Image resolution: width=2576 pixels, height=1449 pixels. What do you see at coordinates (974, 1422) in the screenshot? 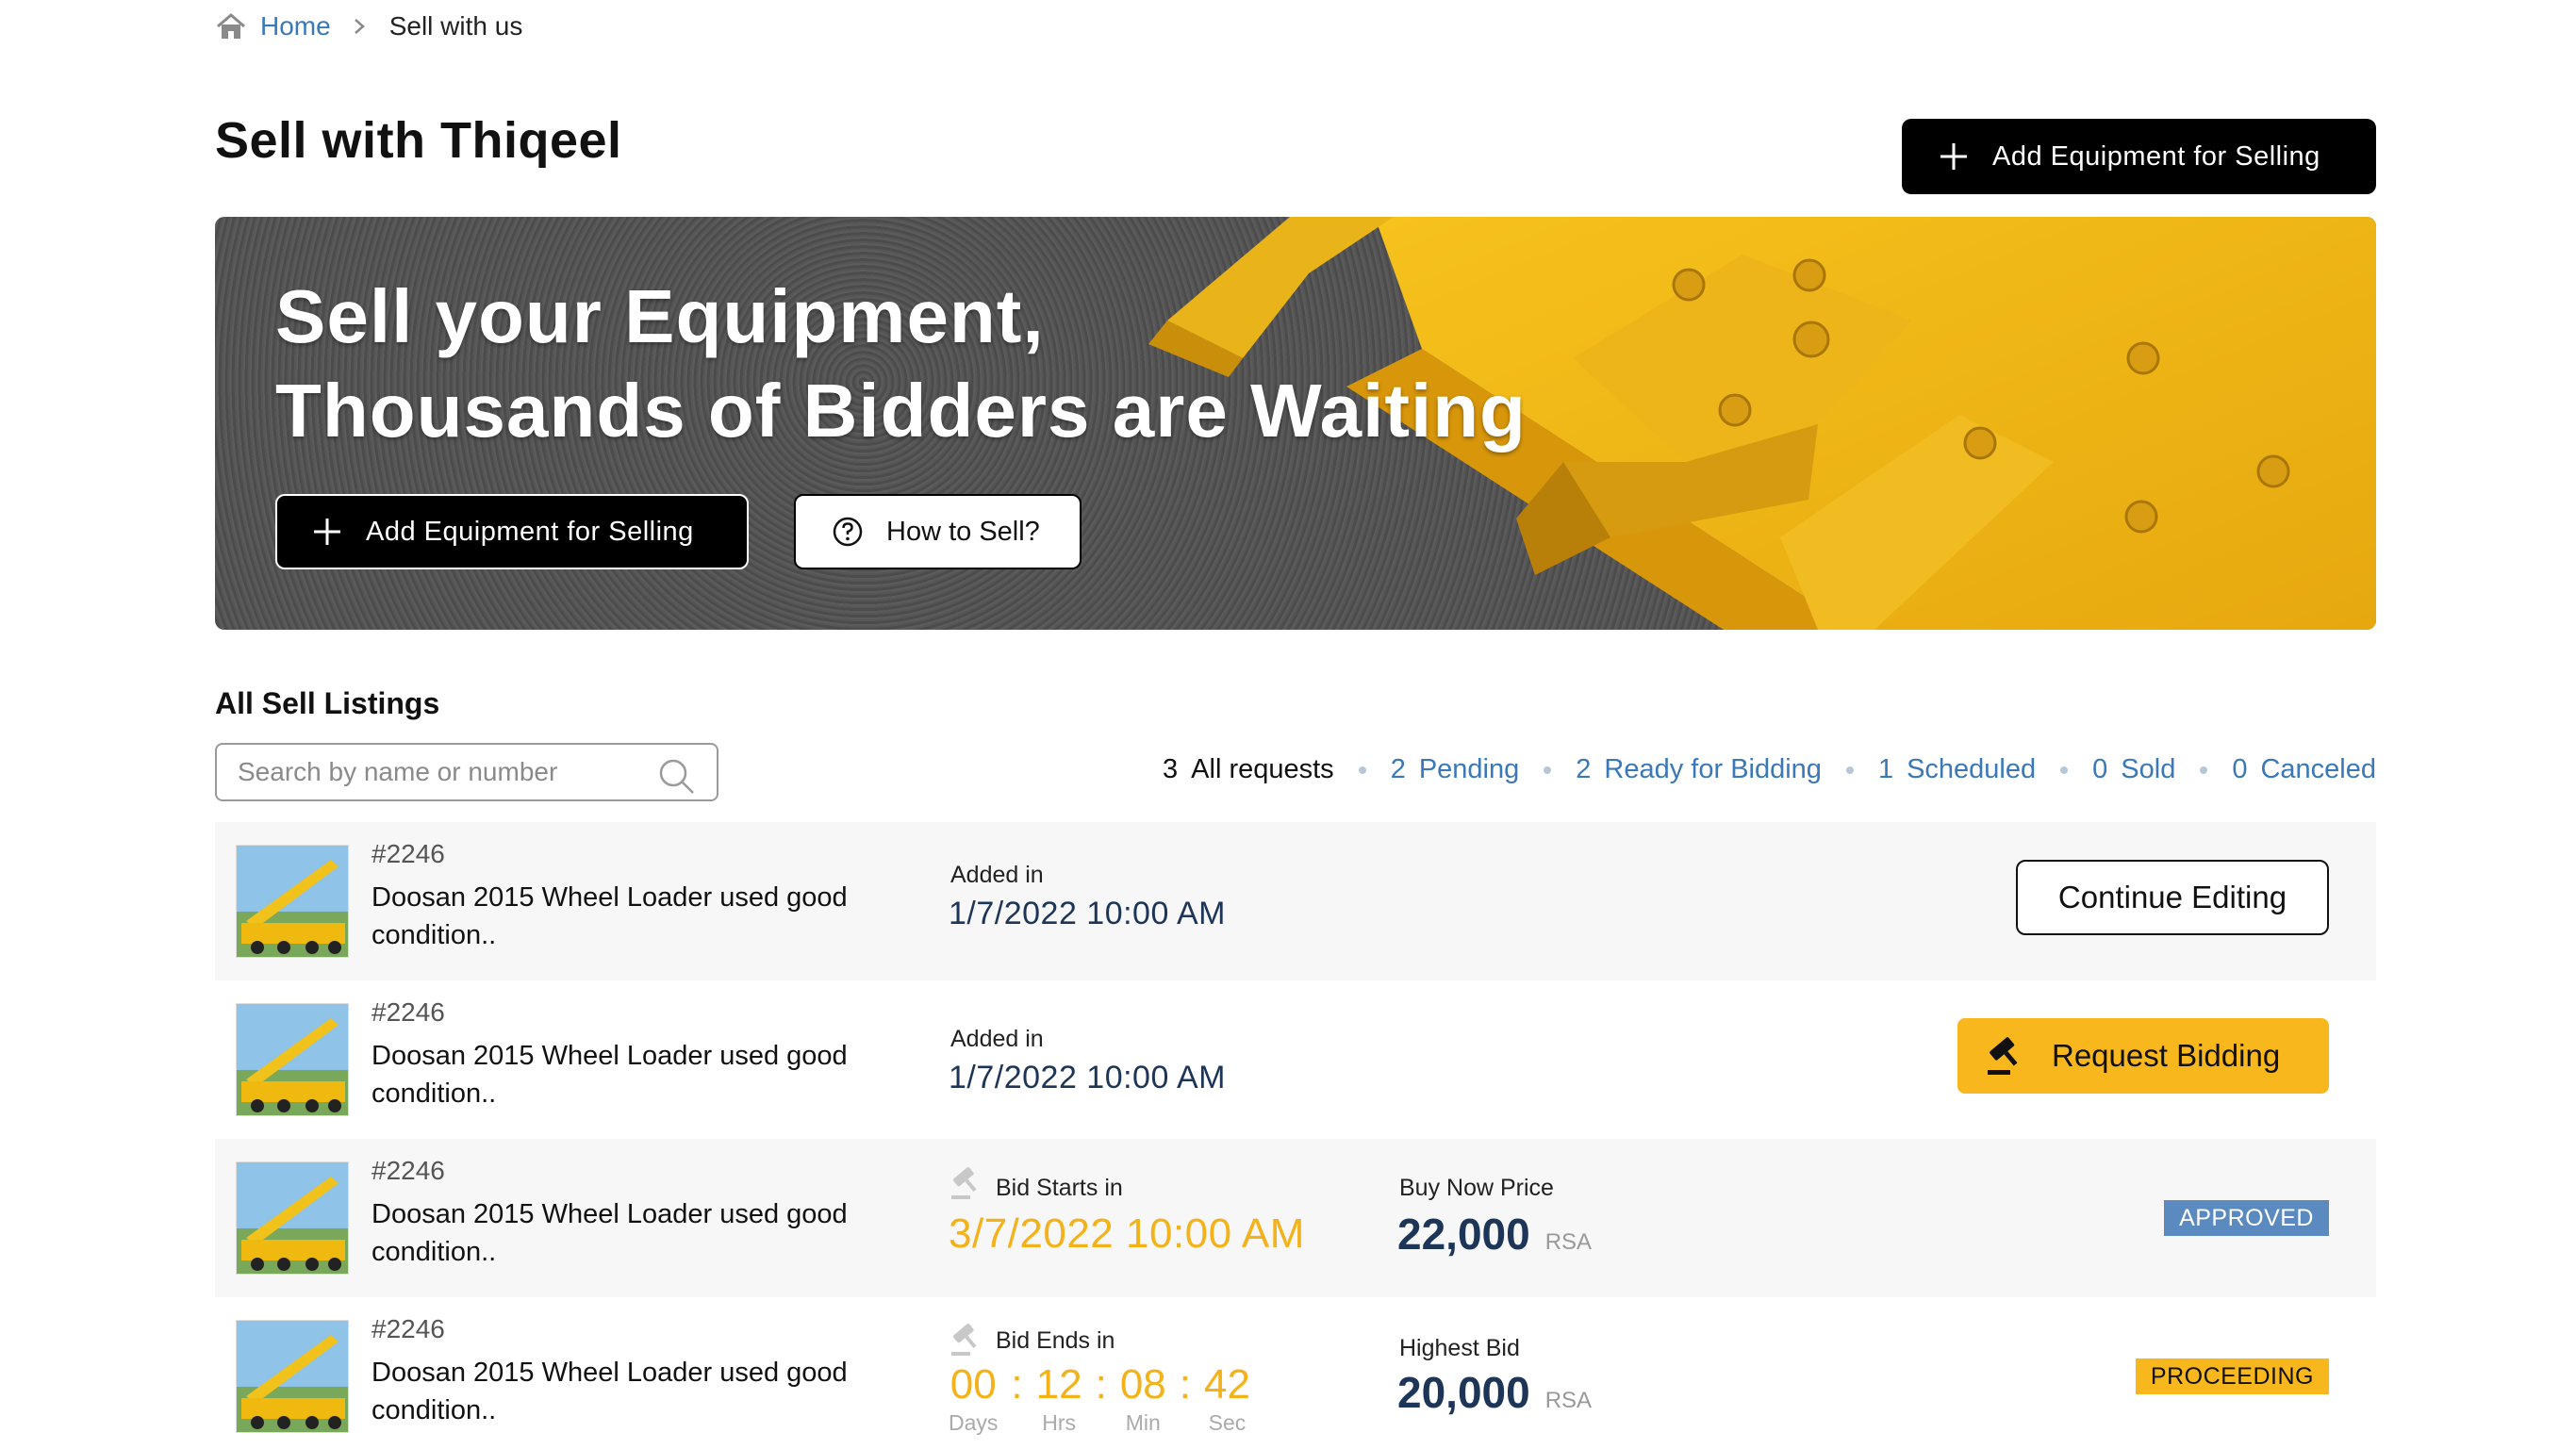
I see `countdown-days-label: Days` at bounding box center [974, 1422].